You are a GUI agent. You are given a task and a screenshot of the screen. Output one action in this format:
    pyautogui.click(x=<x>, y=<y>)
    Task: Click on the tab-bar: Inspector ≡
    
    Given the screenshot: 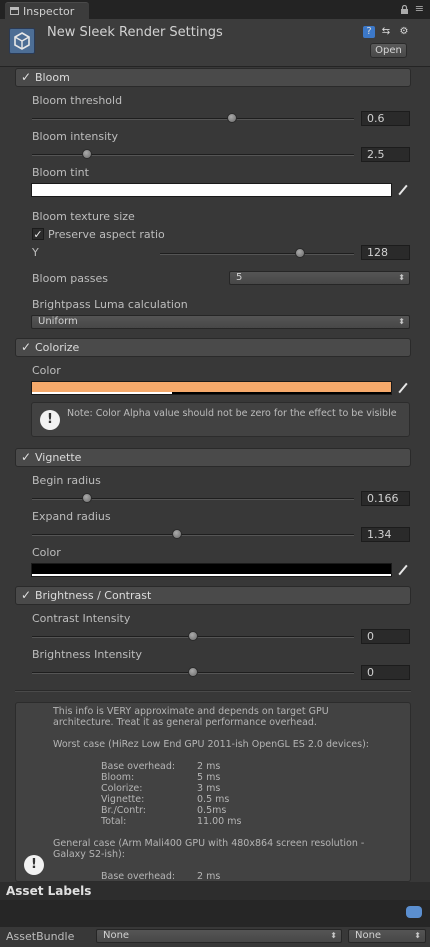 What is the action you would take?
    pyautogui.click(x=215, y=9)
    